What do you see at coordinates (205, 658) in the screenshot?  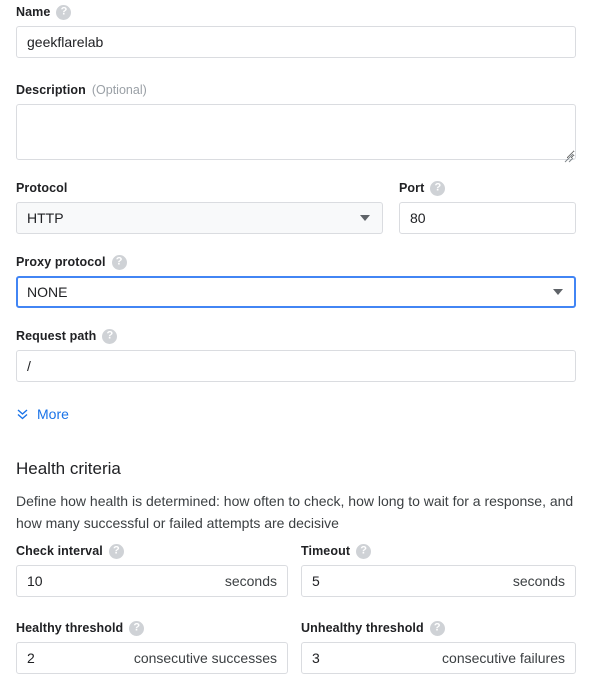 I see `healthy-threshold-suffix: consecutive successes` at bounding box center [205, 658].